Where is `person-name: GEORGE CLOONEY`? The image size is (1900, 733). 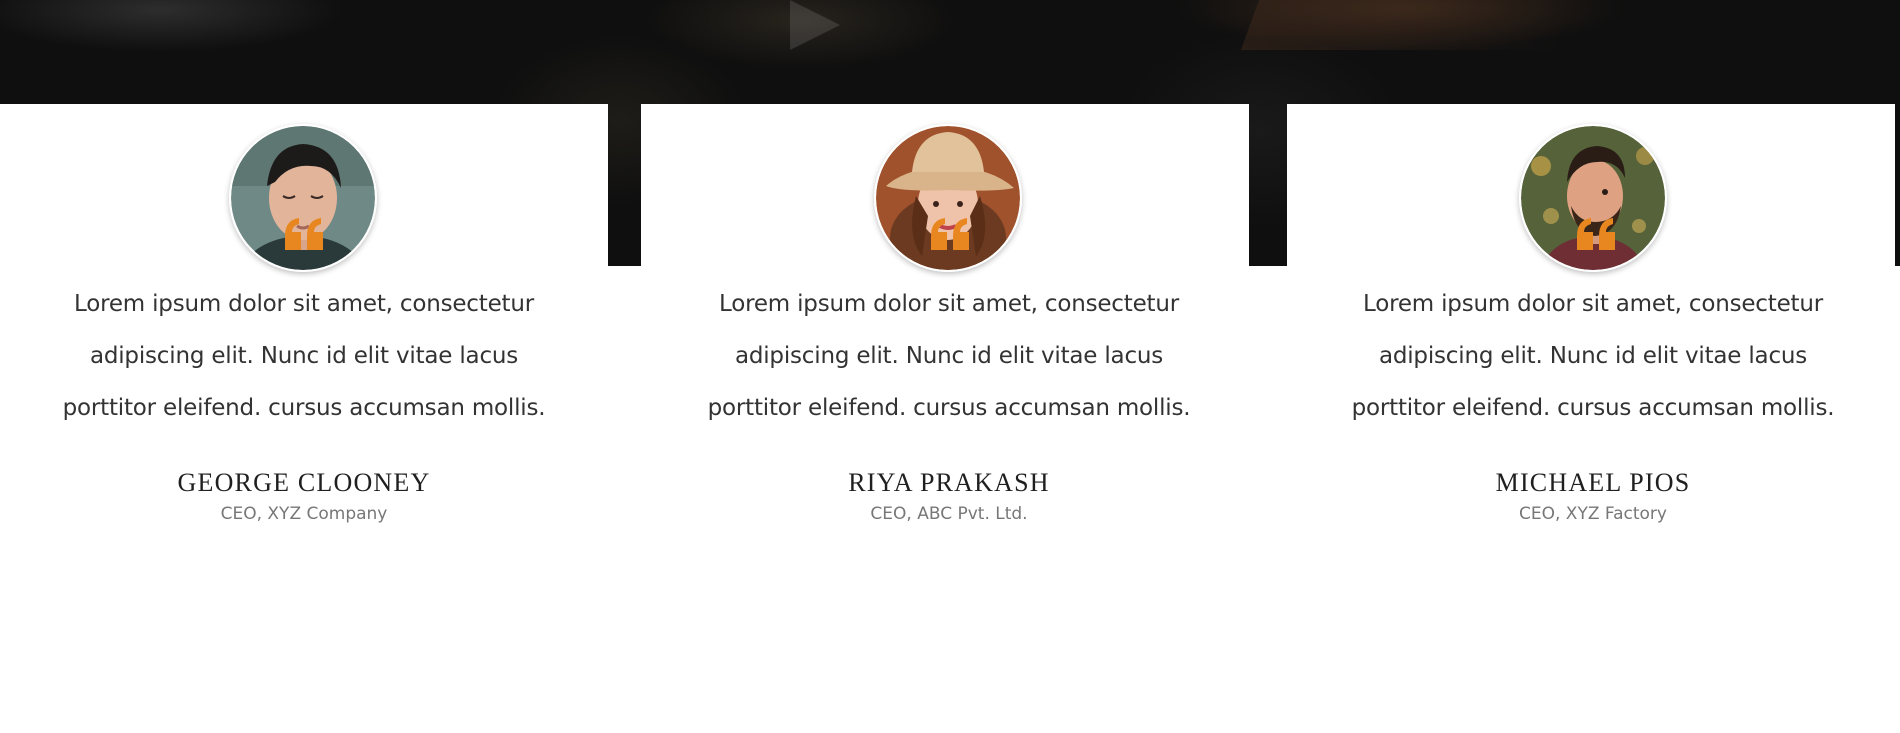
person-name: GEORGE CLOONEY is located at coordinates (304, 482).